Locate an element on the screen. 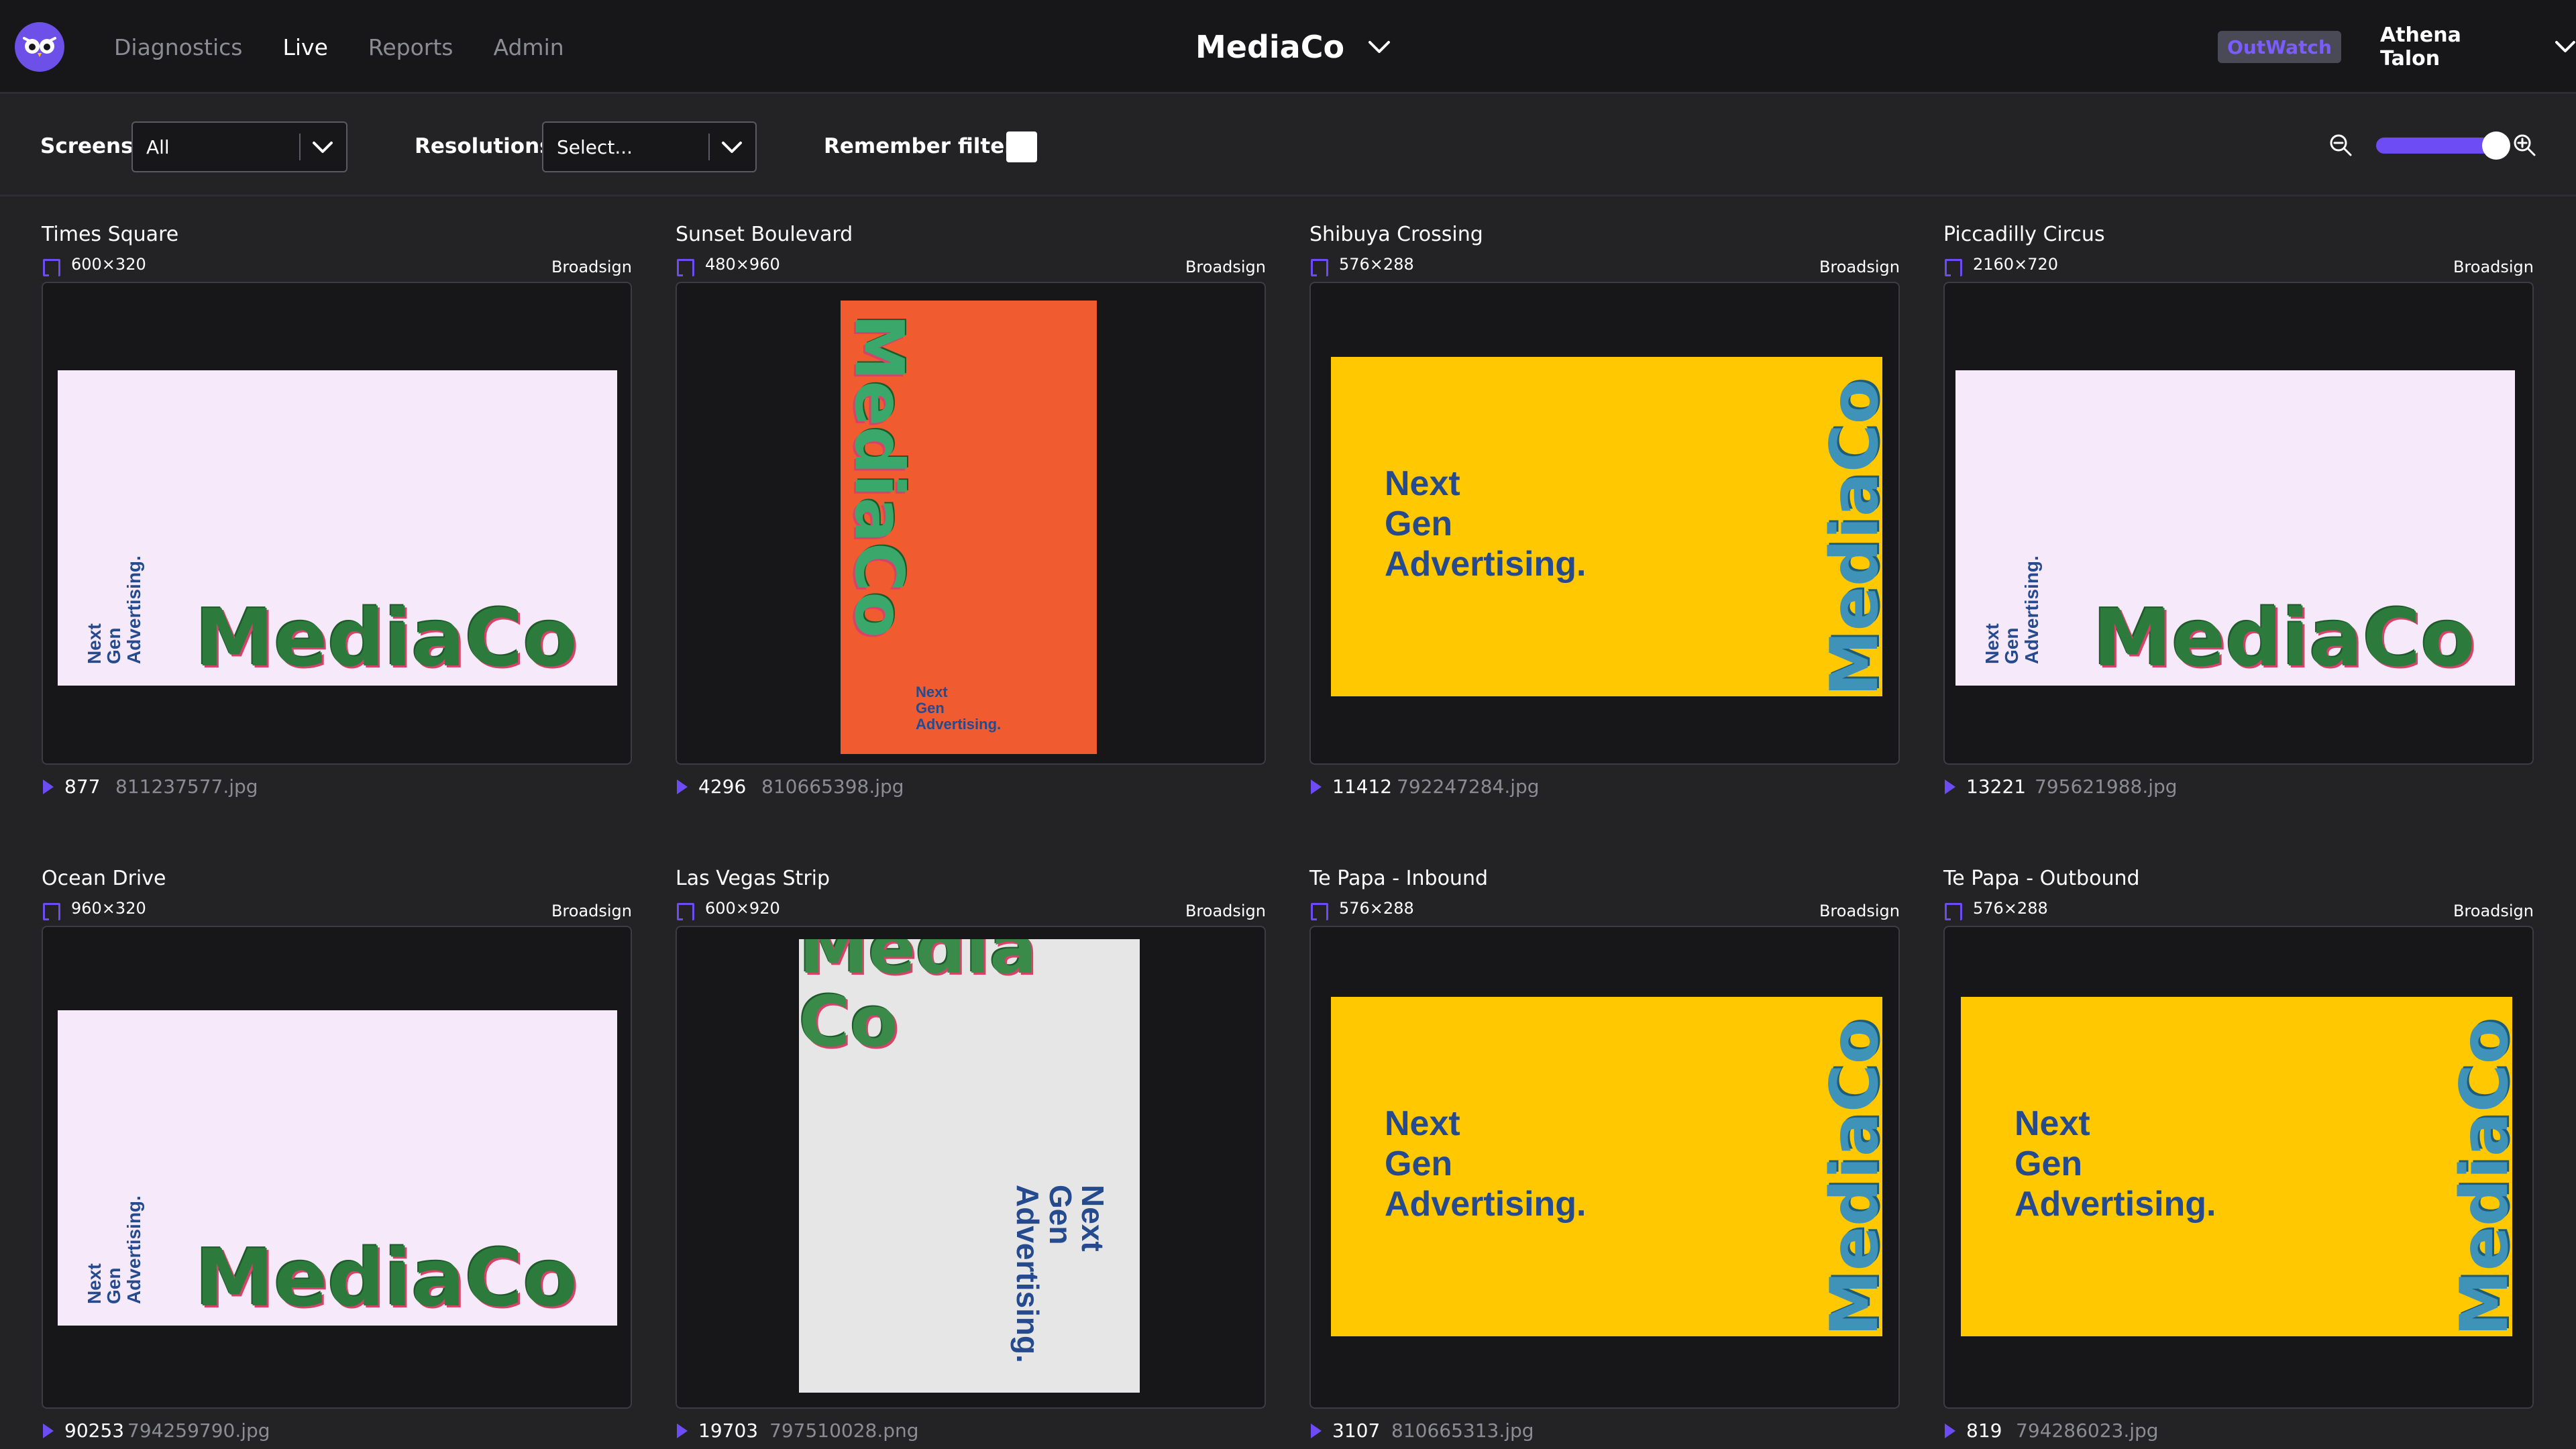  organization-switcher: MediaCo is located at coordinates (1293, 47).